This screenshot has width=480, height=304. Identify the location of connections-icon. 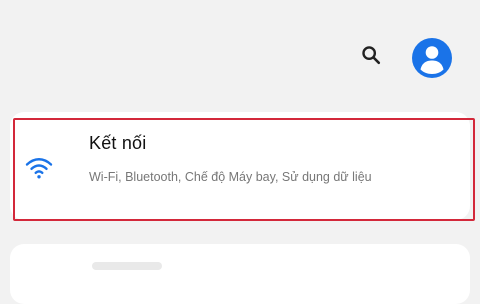
(39, 168).